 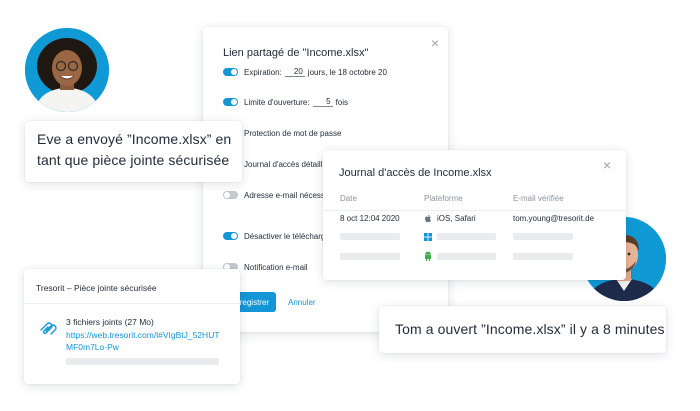 I want to click on row-platform: iOS, Safari, so click(x=450, y=218).